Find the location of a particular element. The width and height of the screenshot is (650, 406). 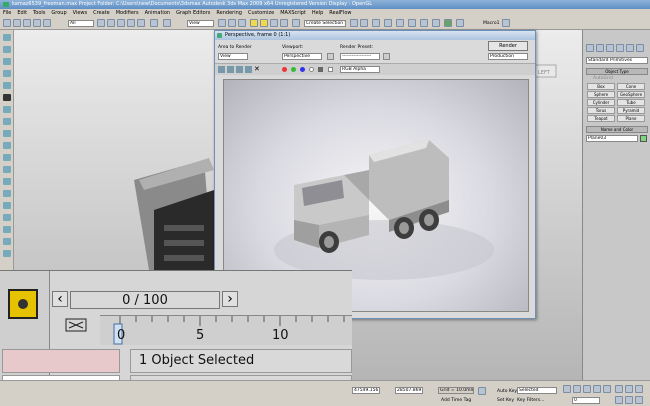

macro-label: Macro1 is located at coordinates (491, 23).